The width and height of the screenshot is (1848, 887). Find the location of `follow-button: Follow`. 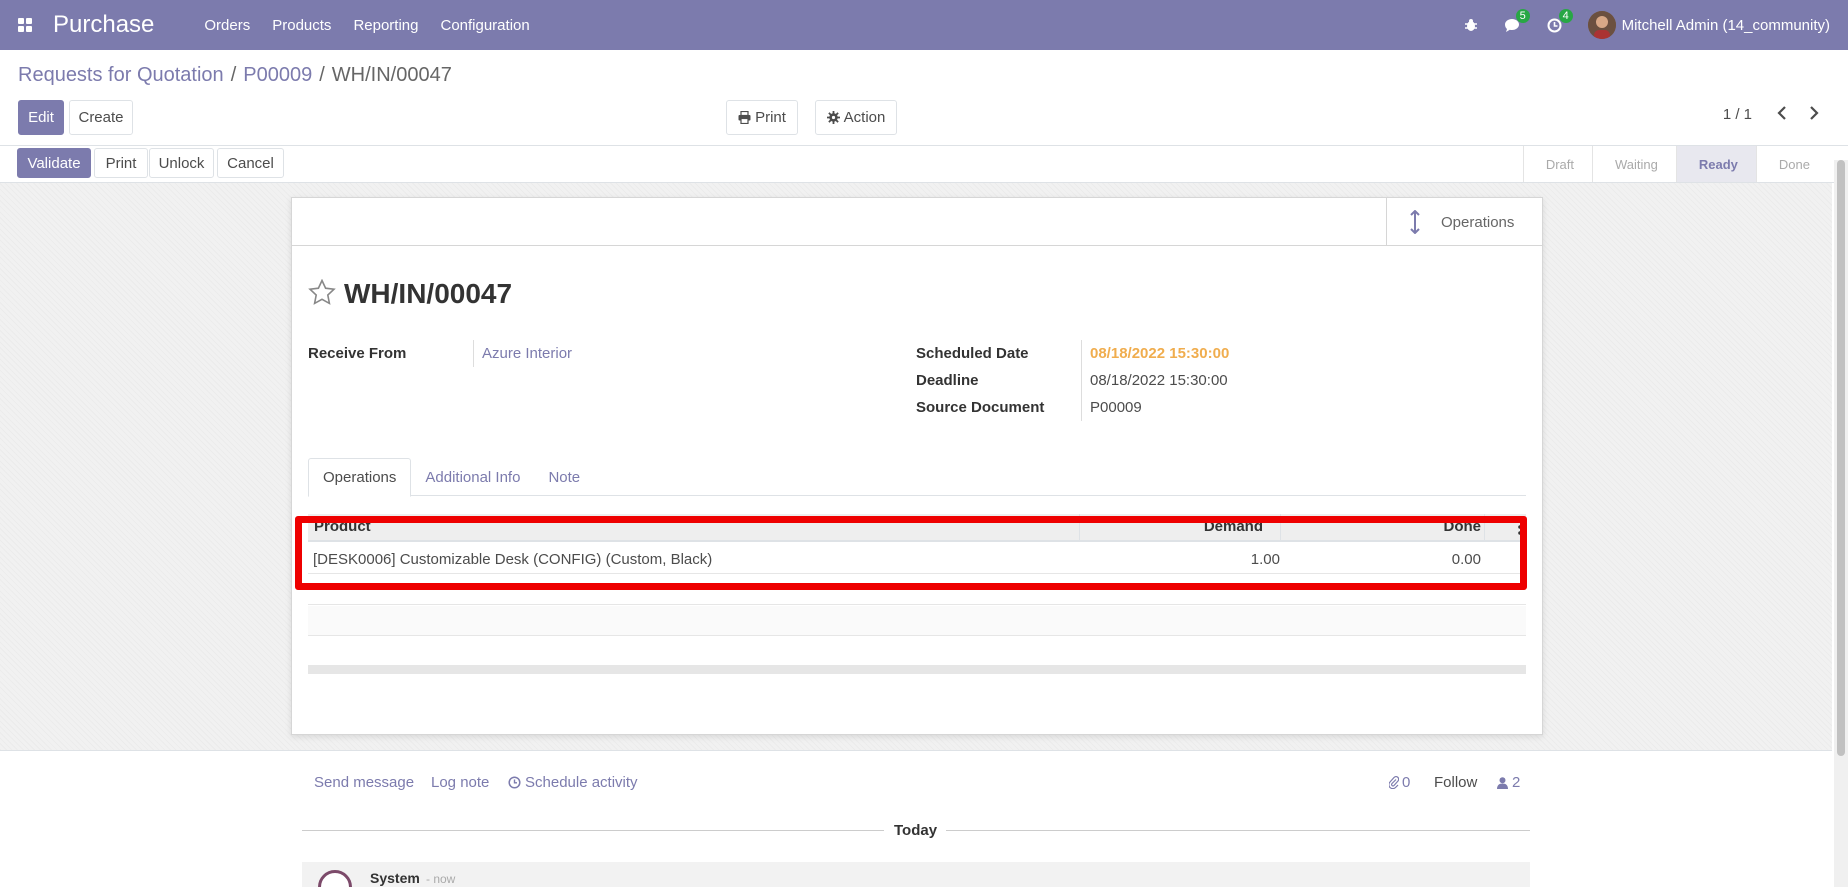

follow-button: Follow is located at coordinates (1455, 782).